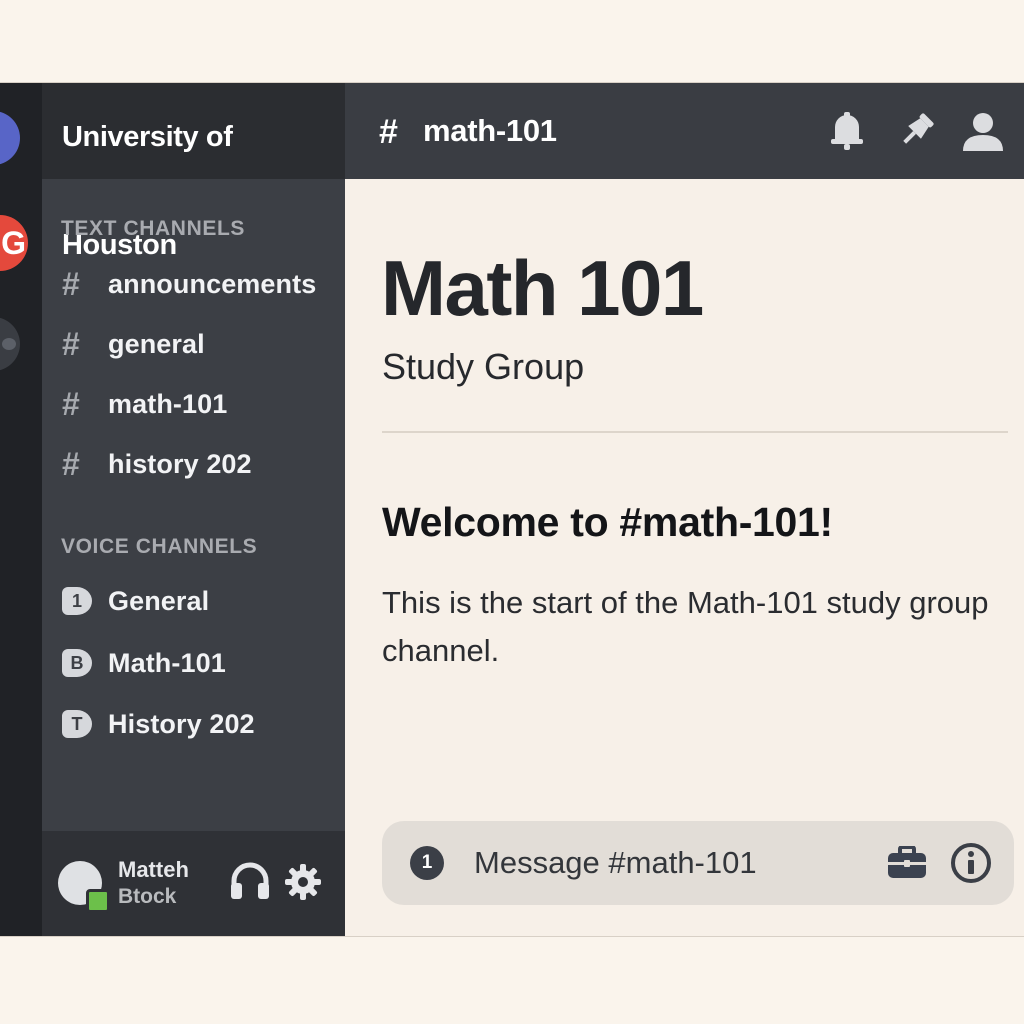 Image resolution: width=1024 pixels, height=1024 pixels. I want to click on channel-label: general, so click(156, 343).